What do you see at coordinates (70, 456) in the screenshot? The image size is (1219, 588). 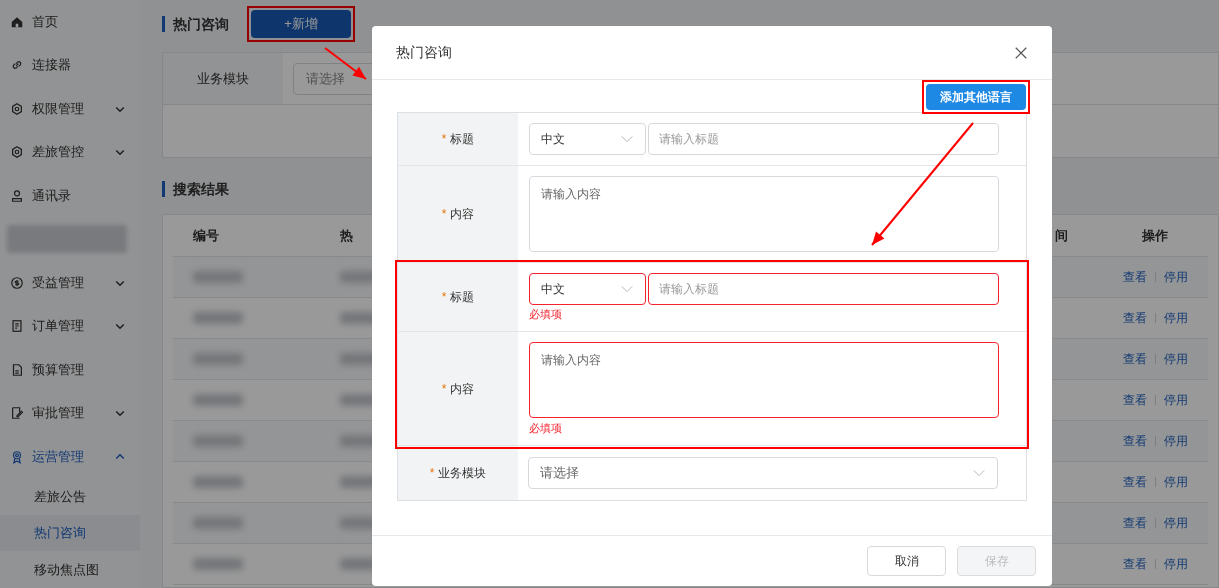 I see `sidebar-item: 运营管理` at bounding box center [70, 456].